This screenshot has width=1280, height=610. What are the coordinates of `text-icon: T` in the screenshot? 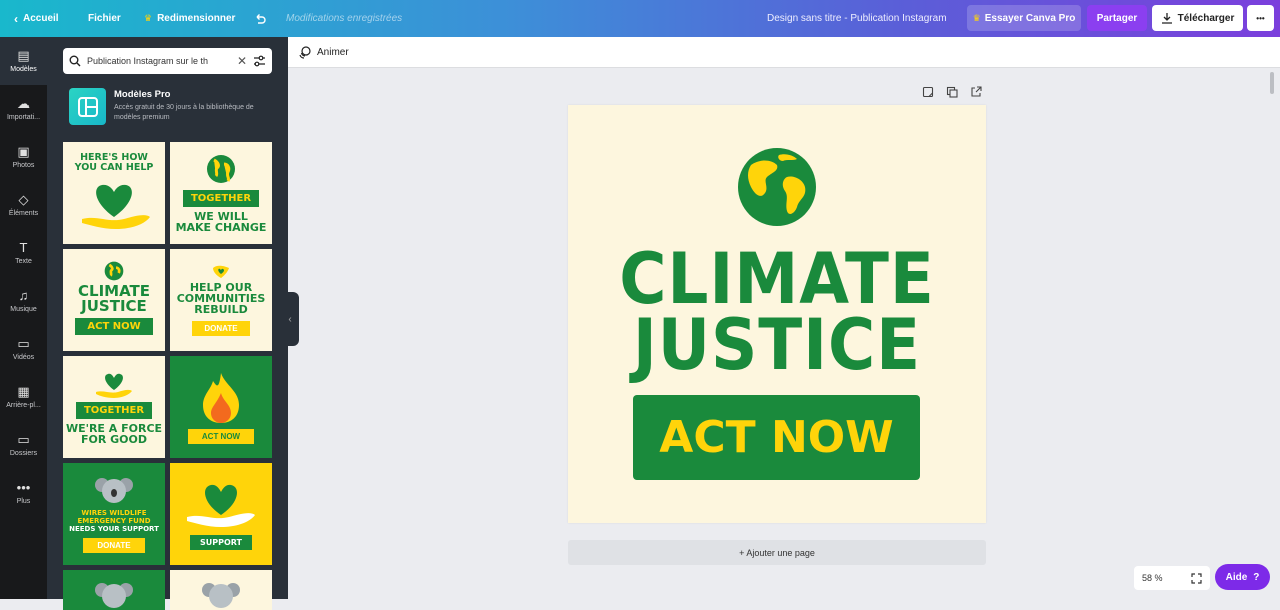 It's located at (23, 247).